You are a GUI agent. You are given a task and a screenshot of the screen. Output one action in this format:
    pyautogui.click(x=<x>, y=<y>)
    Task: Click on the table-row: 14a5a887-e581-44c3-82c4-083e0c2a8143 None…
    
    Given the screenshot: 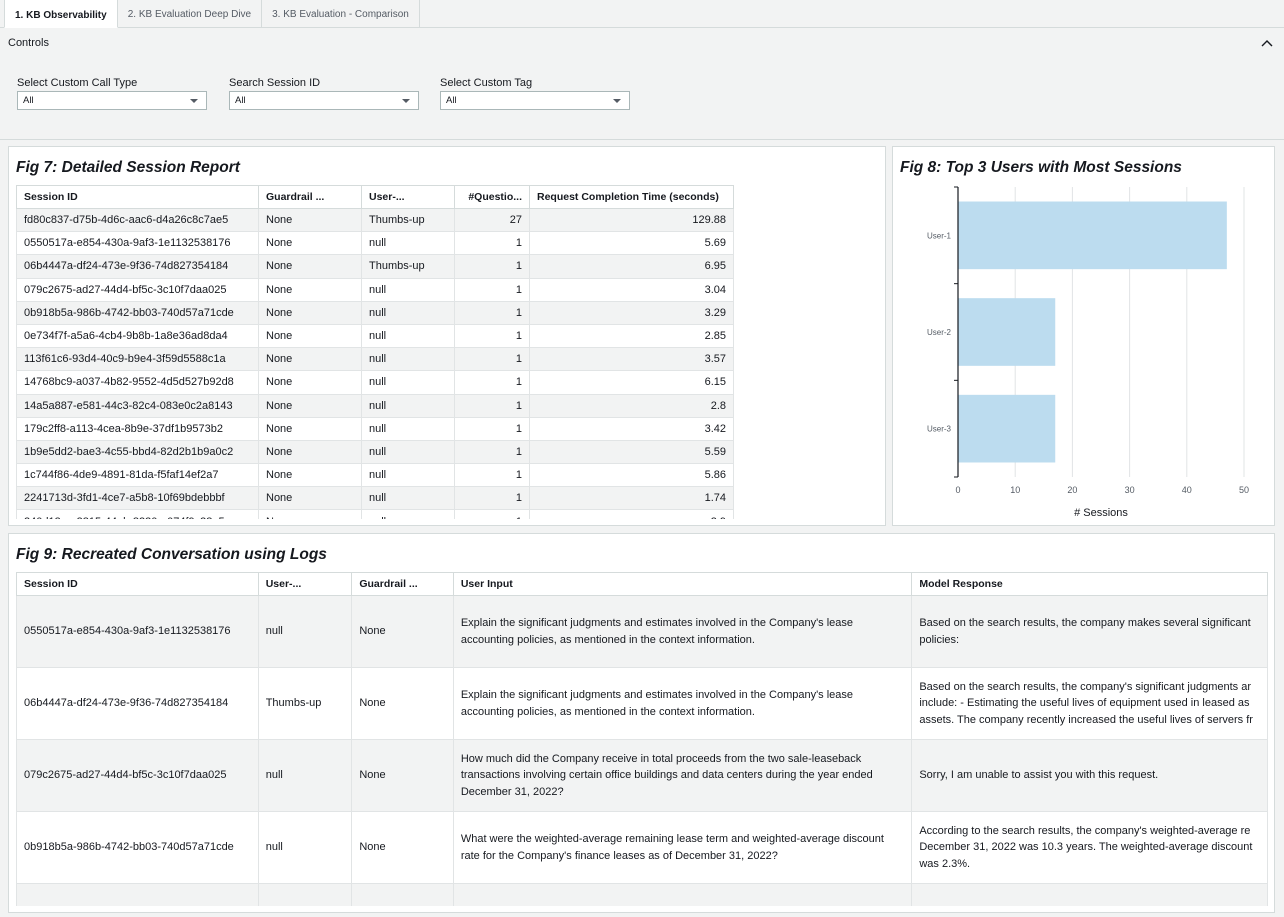 What is the action you would take?
    pyautogui.click(x=375, y=405)
    